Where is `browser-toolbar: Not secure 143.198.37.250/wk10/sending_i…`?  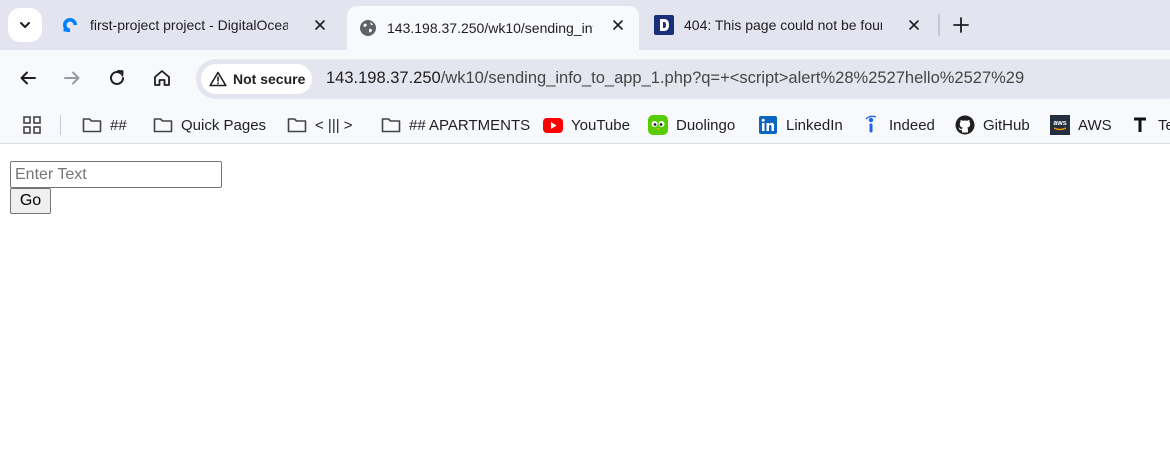 browser-toolbar: Not secure 143.198.37.250/wk10/sending_i… is located at coordinates (585, 78).